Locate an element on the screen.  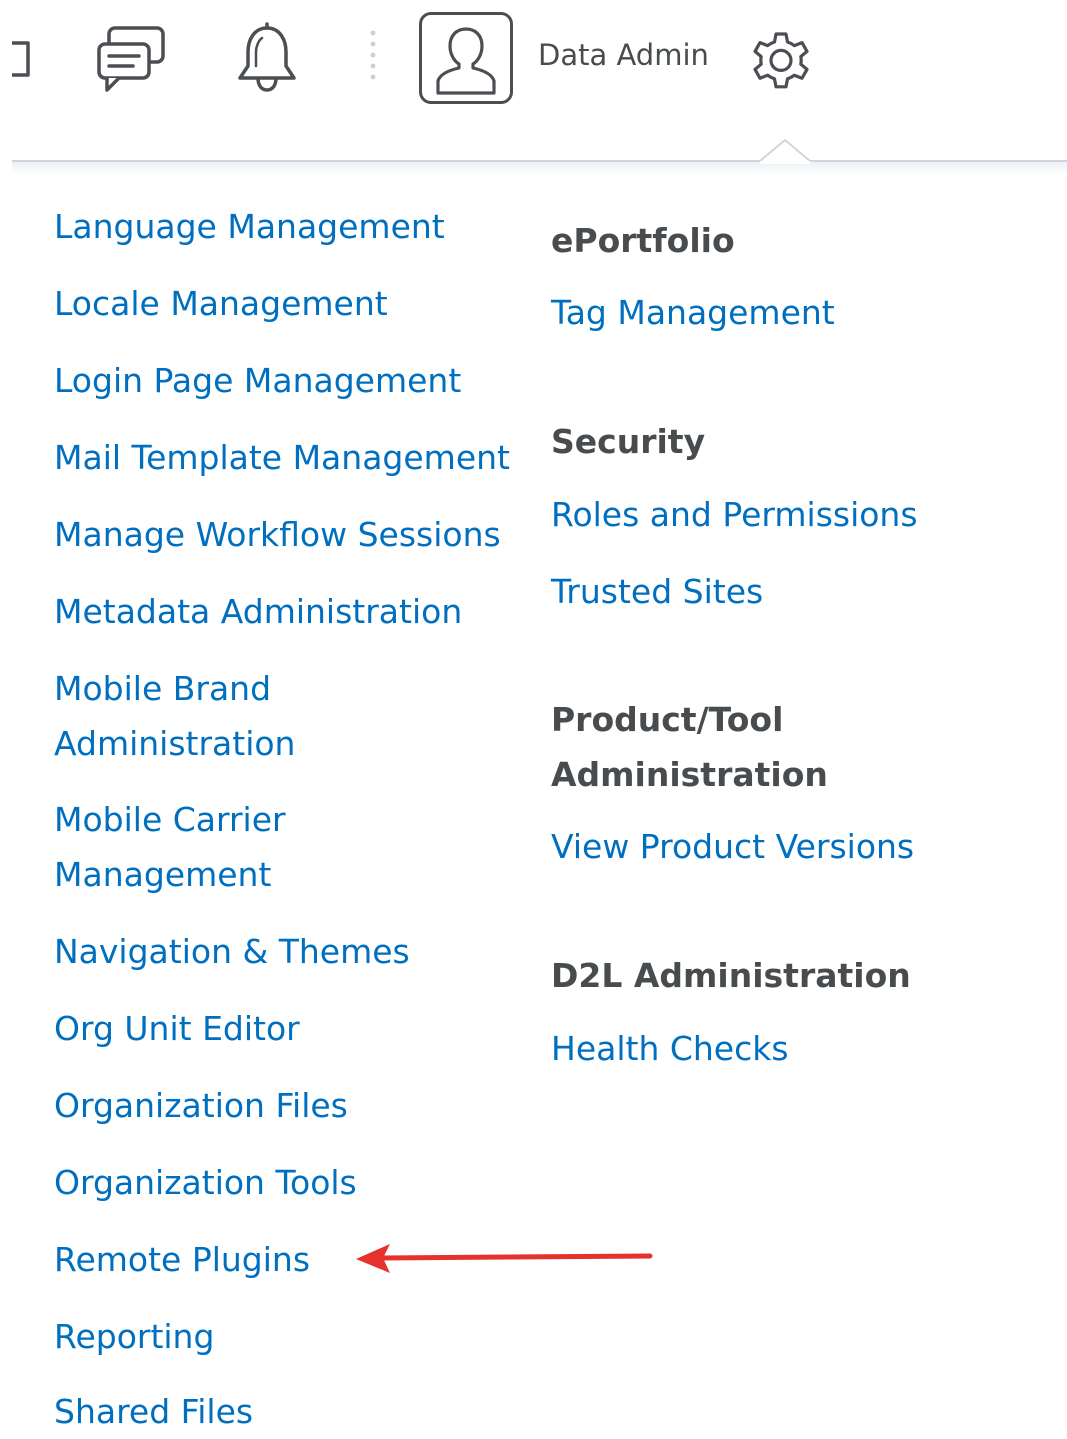
menu-link-locale-management: Locale Management is located at coordinates (221, 303).